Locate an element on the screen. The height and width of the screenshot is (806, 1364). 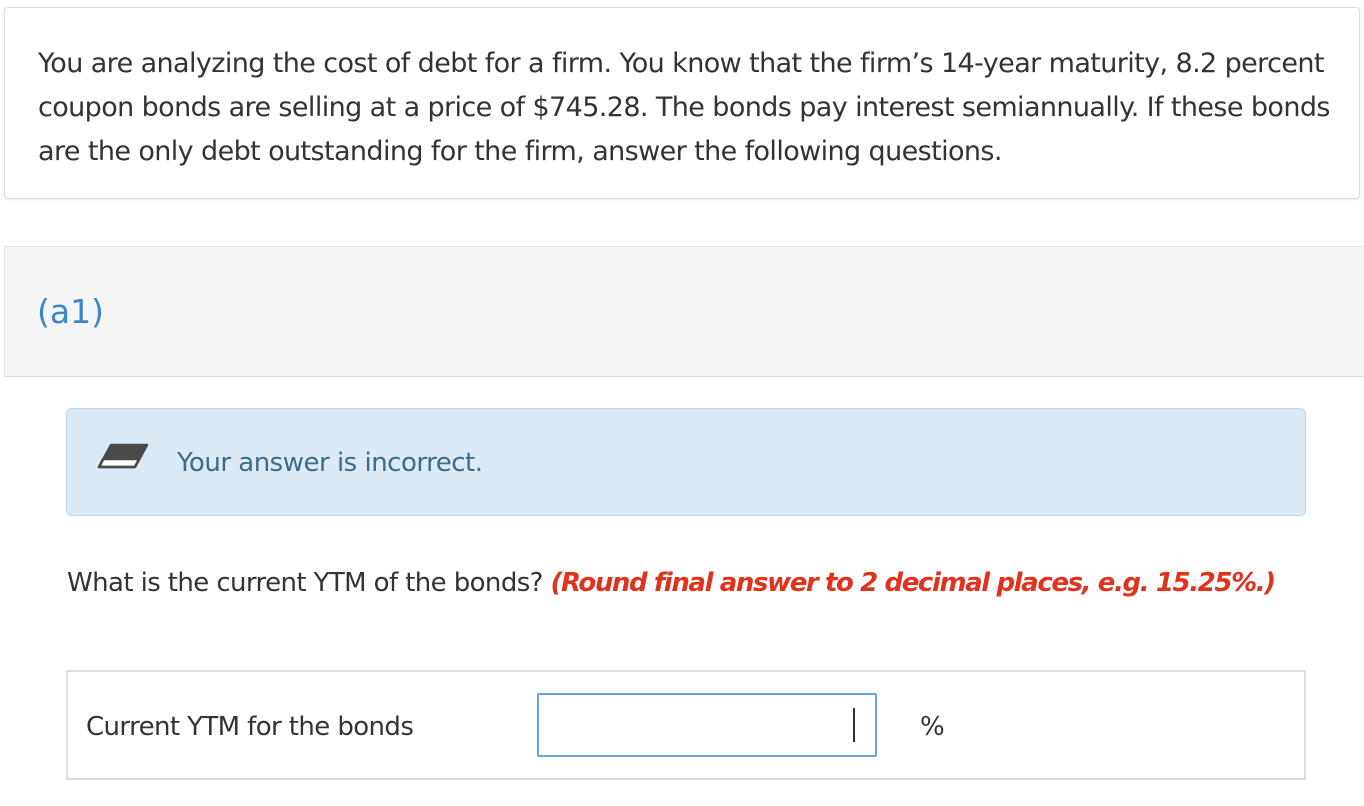
ytm-answer-input is located at coordinates (707, 725).